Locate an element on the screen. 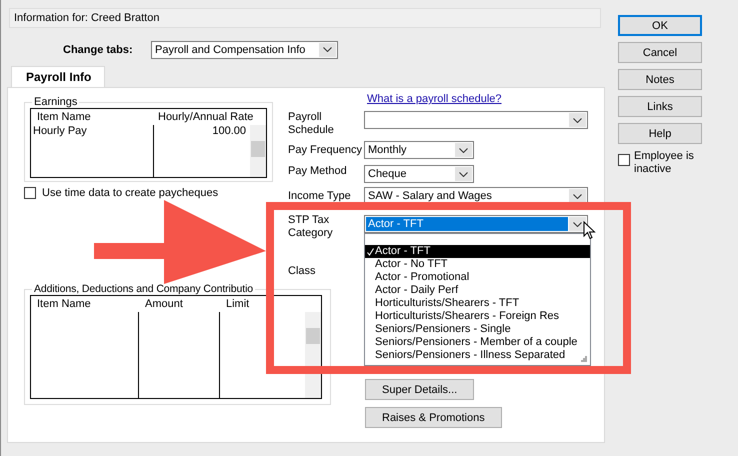 This screenshot has width=738, height=456. column-header: Amount is located at coordinates (164, 304).